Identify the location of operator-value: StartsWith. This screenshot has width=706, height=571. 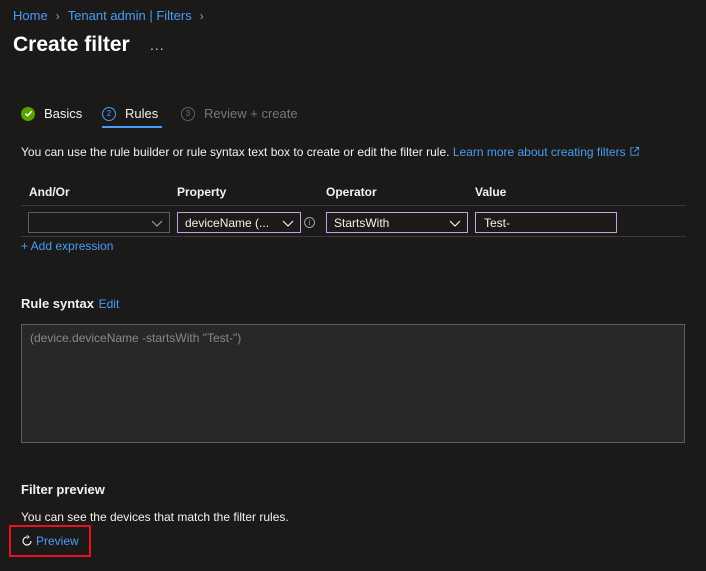
(362, 222).